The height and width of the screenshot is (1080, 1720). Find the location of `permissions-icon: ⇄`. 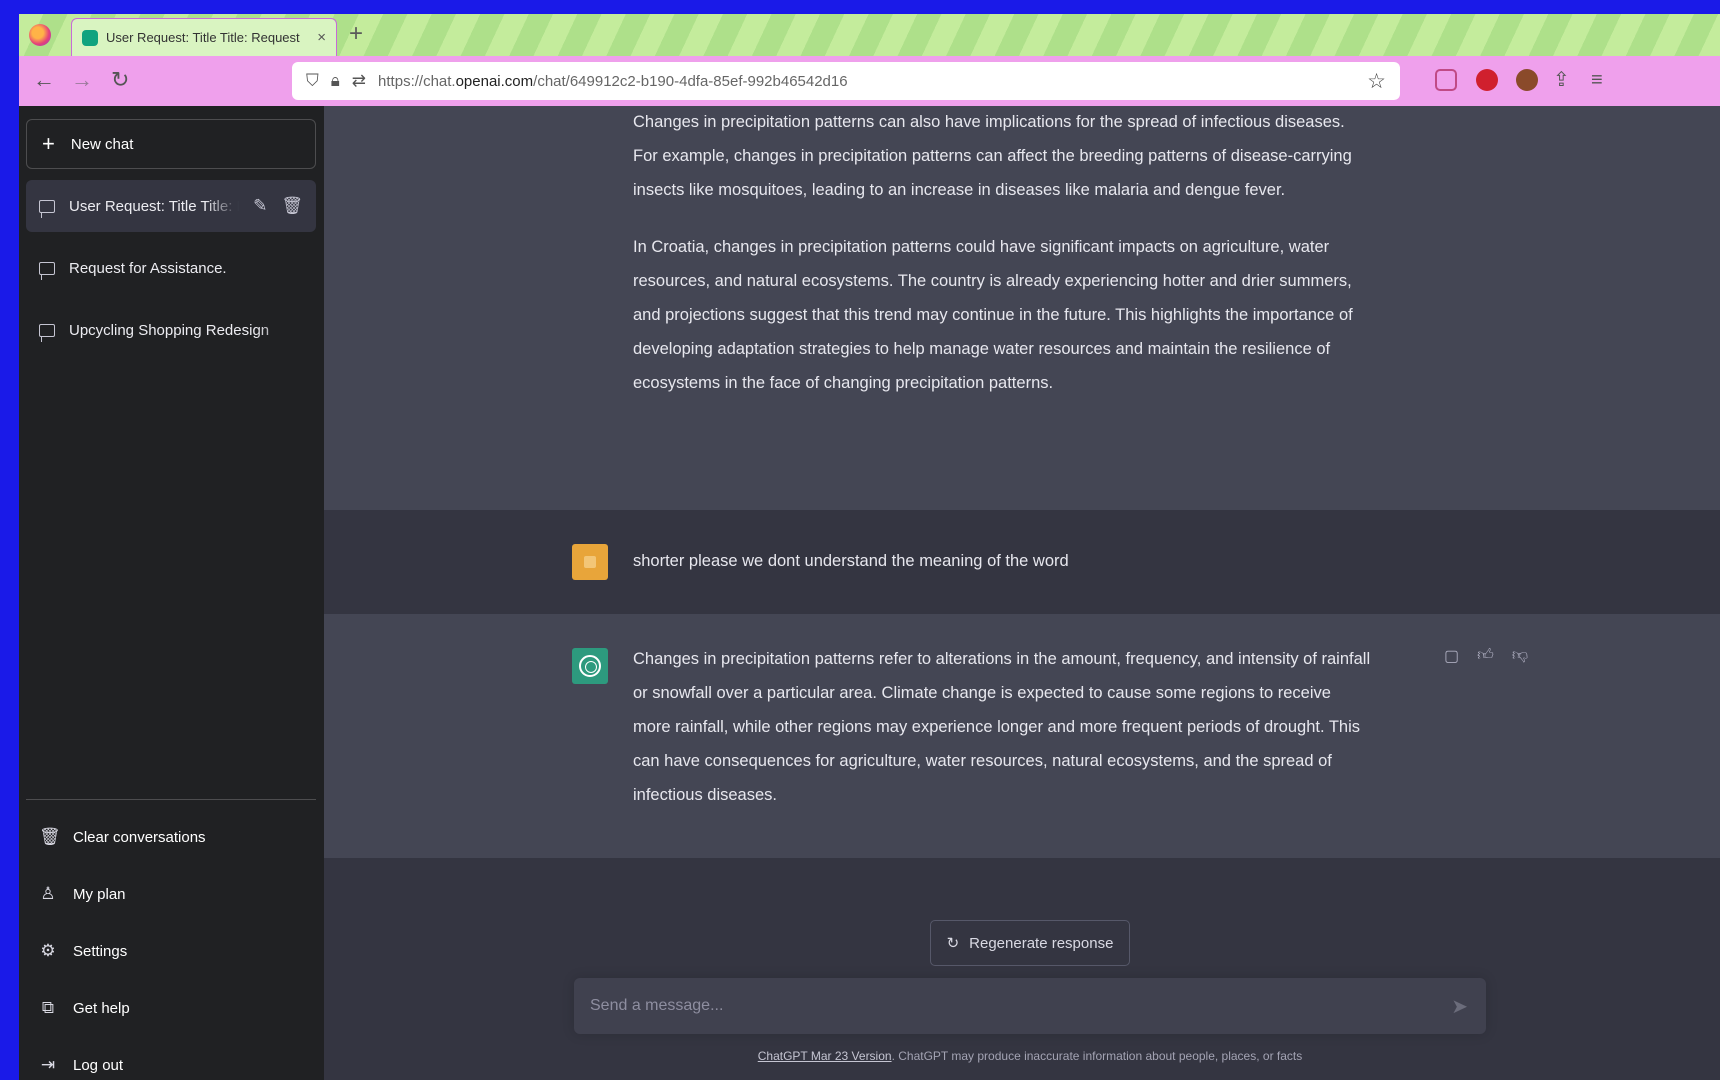

permissions-icon: ⇄ is located at coordinates (359, 81).